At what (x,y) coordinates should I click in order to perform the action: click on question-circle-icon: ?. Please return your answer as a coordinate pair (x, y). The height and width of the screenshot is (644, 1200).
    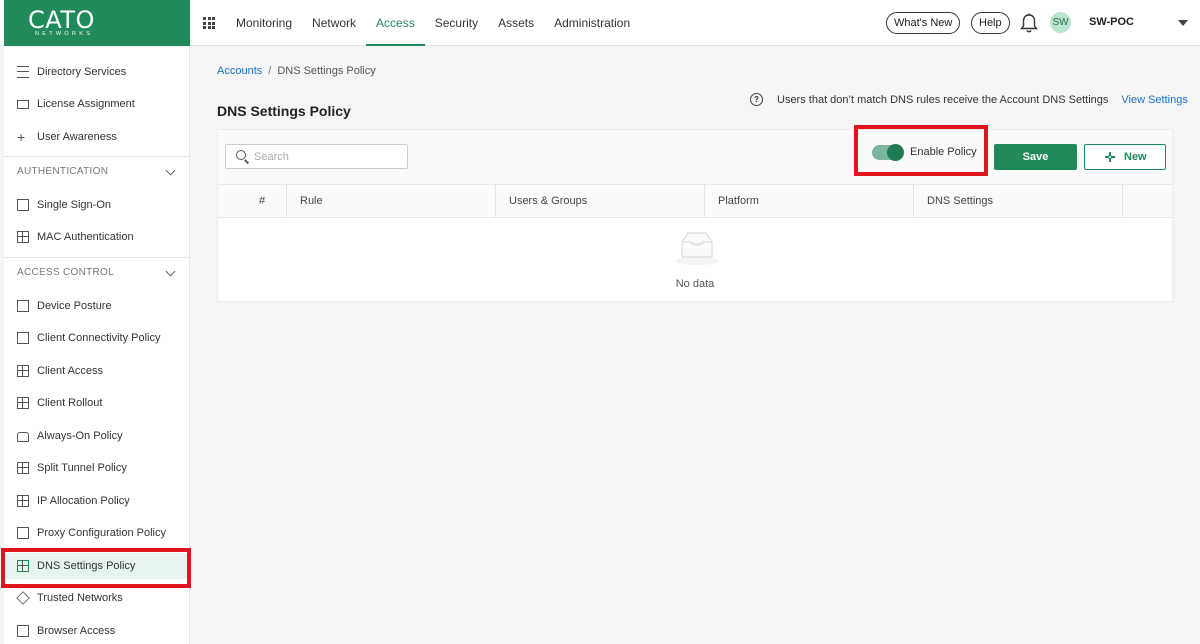
    Looking at the image, I should click on (756, 99).